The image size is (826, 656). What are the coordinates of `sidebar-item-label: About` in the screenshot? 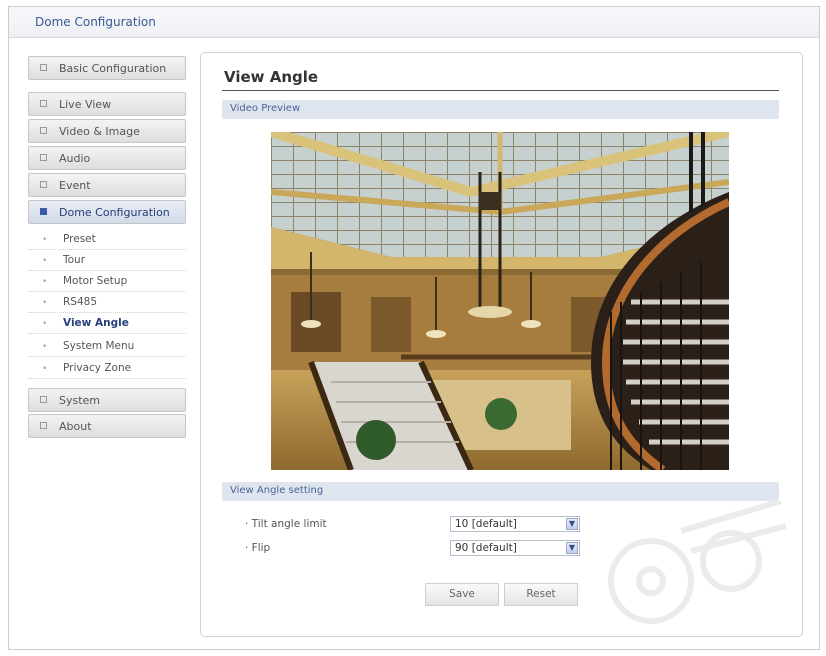 It's located at (75, 426).